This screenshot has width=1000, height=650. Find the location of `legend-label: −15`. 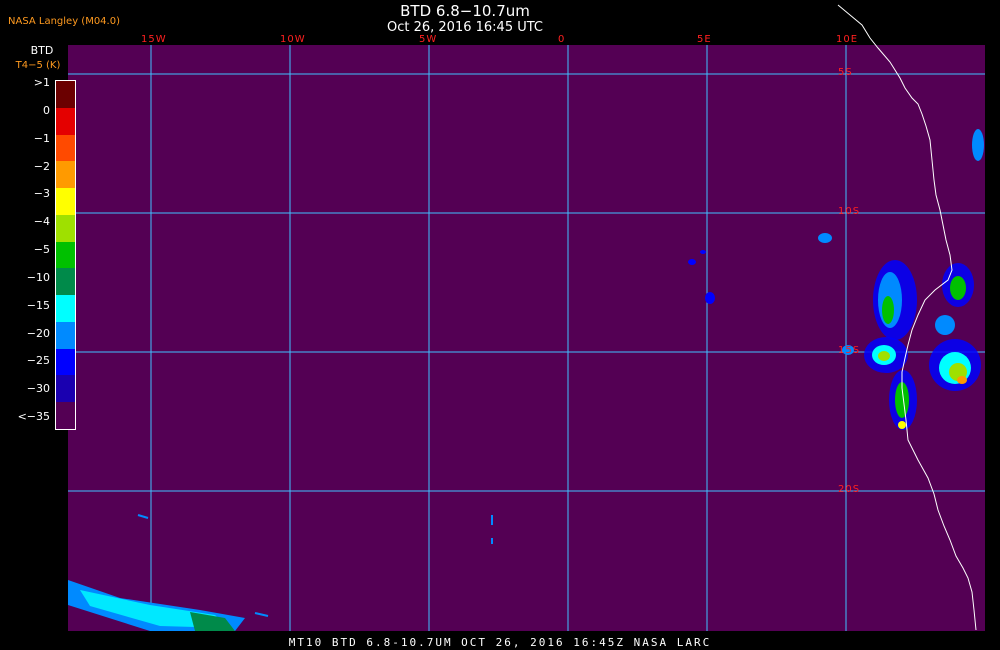

legend-label: −15 is located at coordinates (38, 305).